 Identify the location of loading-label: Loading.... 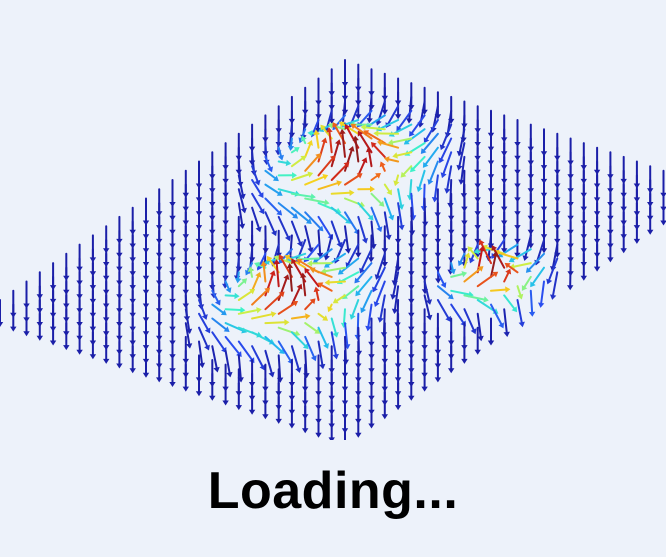
(333, 491).